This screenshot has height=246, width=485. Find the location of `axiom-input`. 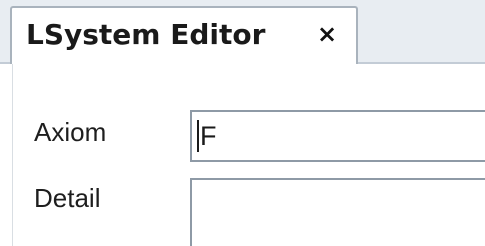

axiom-input is located at coordinates (337, 136).